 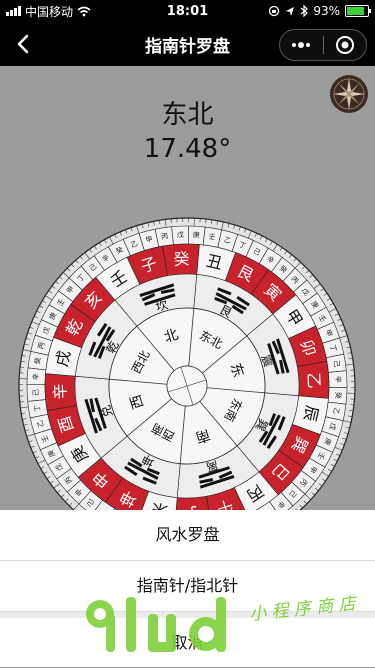 What do you see at coordinates (326, 11) in the screenshot?
I see `battery-percent: 93%` at bounding box center [326, 11].